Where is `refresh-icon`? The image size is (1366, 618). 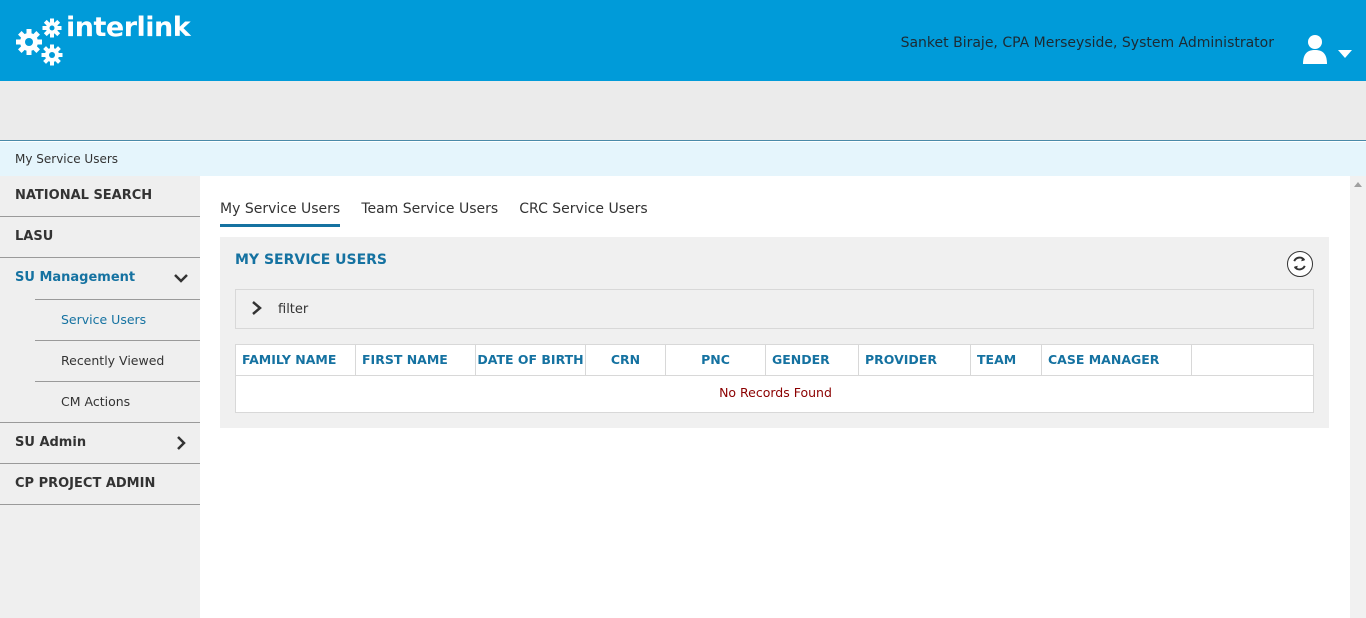
refresh-icon is located at coordinates (1299, 263).